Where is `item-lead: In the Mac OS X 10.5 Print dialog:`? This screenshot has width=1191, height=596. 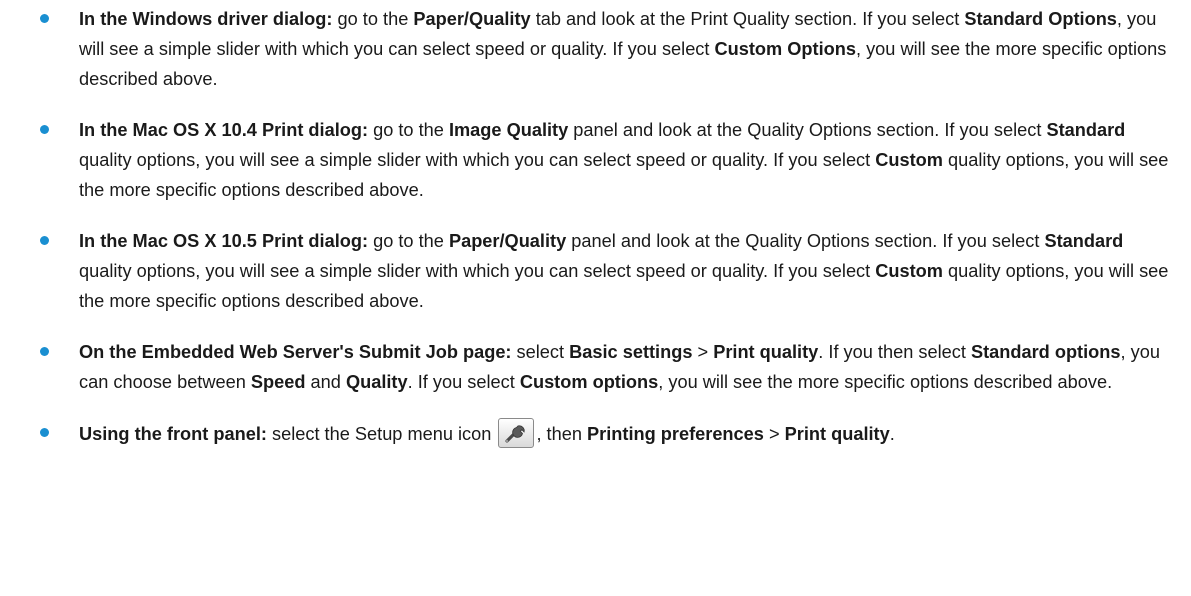 item-lead: In the Mac OS X 10.5 Print dialog: is located at coordinates (224, 241).